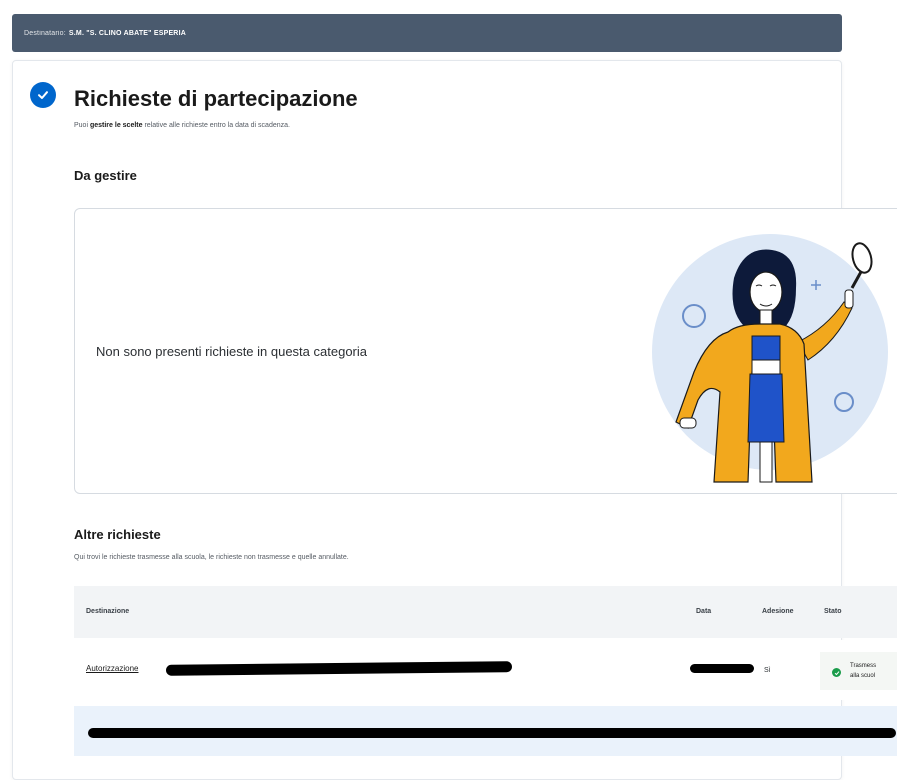  What do you see at coordinates (112, 668) in the screenshot?
I see `destination-link: Autorizzazione` at bounding box center [112, 668].